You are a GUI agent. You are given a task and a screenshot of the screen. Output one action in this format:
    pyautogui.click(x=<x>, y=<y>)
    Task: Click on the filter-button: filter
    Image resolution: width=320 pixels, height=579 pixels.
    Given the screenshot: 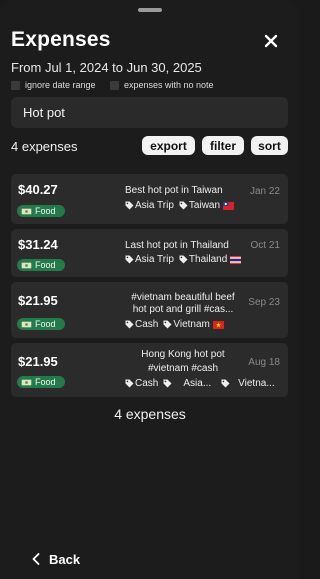 What is the action you would take?
    pyautogui.click(x=223, y=145)
    